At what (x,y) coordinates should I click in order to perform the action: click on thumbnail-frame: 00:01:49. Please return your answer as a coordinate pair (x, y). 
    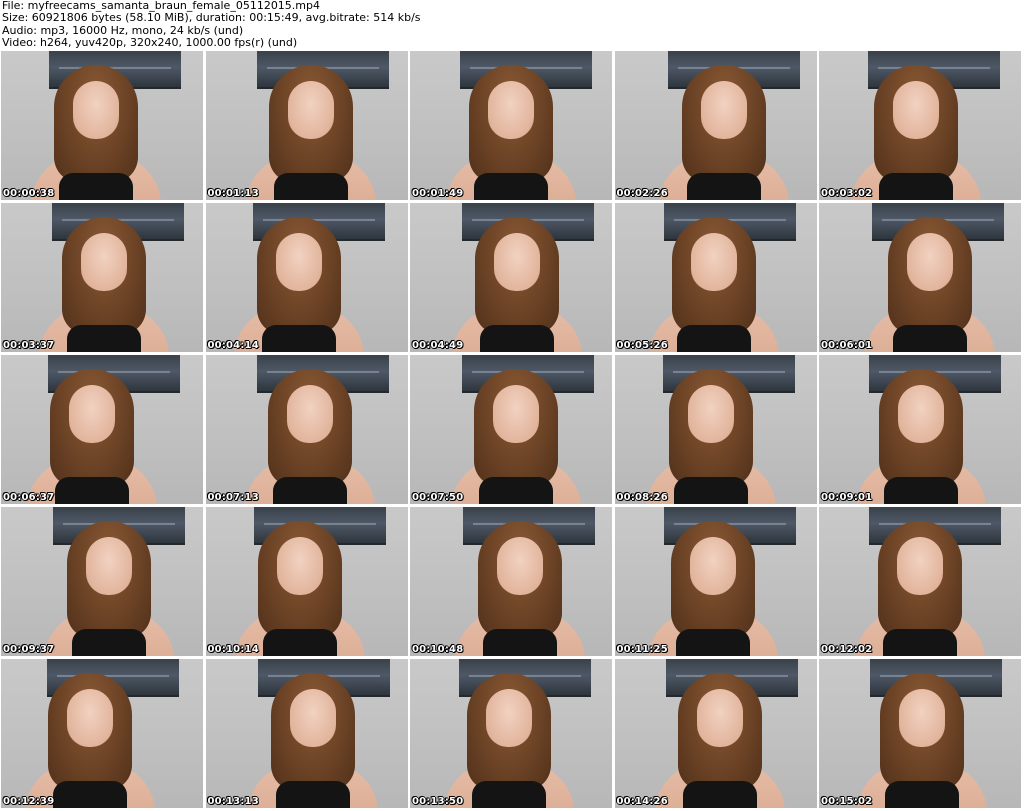
    Looking at the image, I should click on (511, 125).